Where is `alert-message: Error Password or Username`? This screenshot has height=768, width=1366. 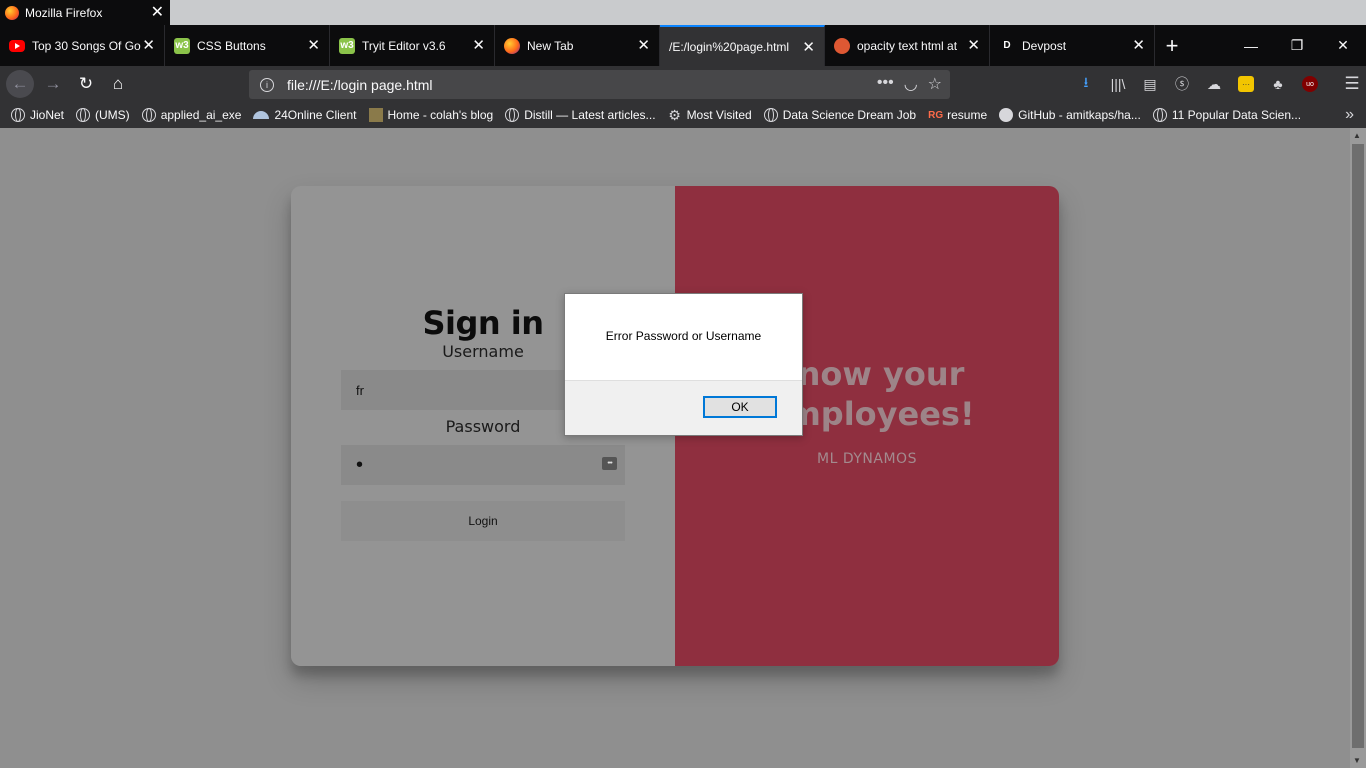 alert-message: Error Password or Username is located at coordinates (683, 336).